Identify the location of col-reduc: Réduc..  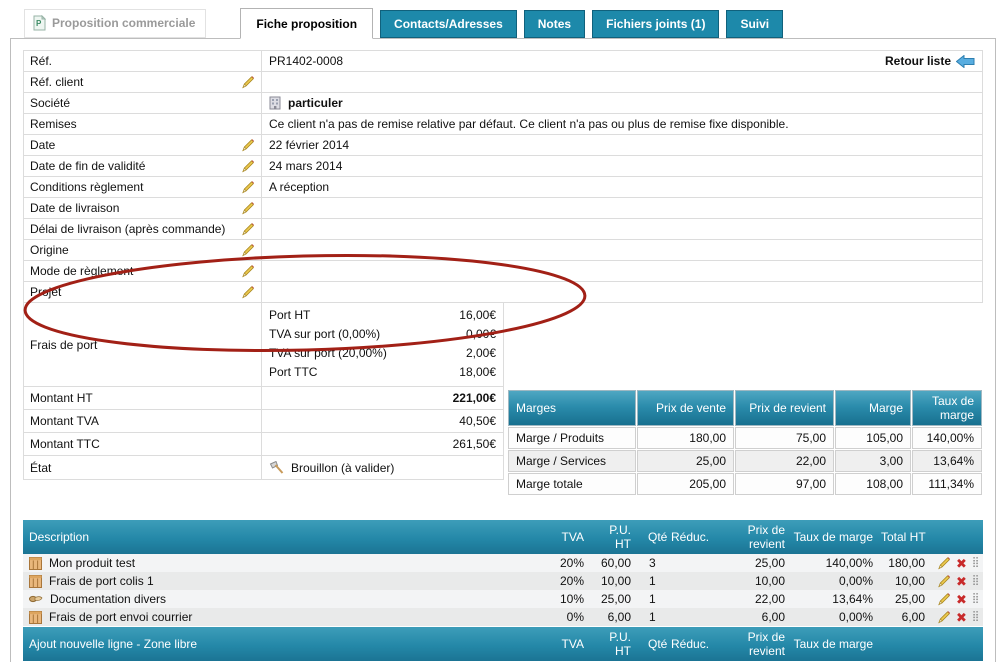
(690, 537).